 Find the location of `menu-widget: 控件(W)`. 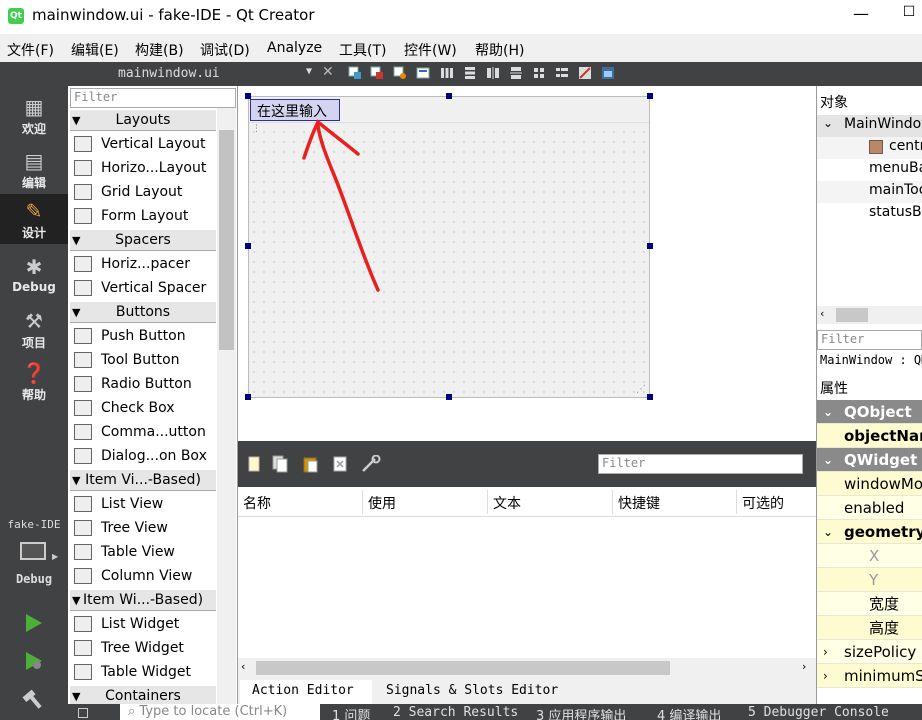

menu-widget: 控件(W) is located at coordinates (430, 50).